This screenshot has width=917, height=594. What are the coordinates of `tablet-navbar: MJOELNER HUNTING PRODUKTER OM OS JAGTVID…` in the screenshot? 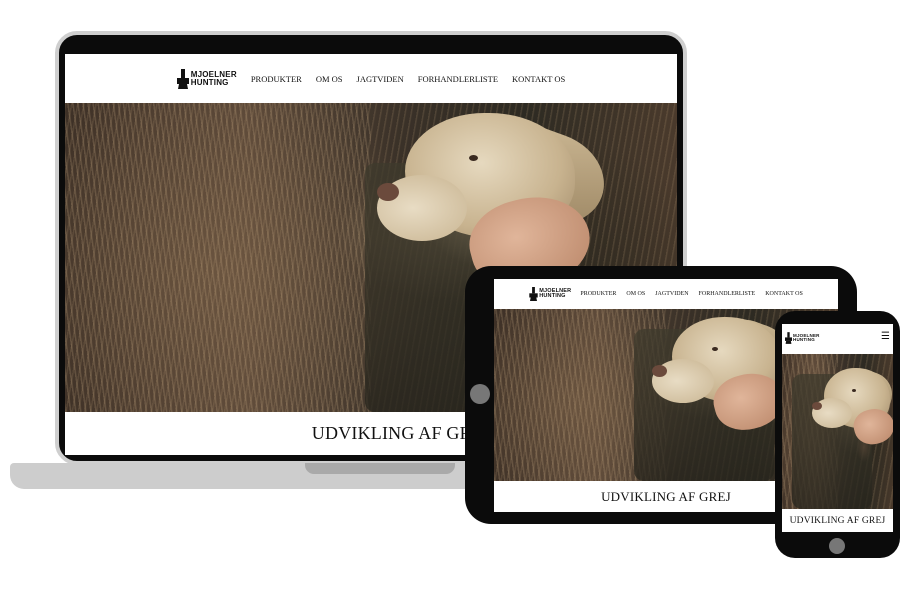 It's located at (666, 294).